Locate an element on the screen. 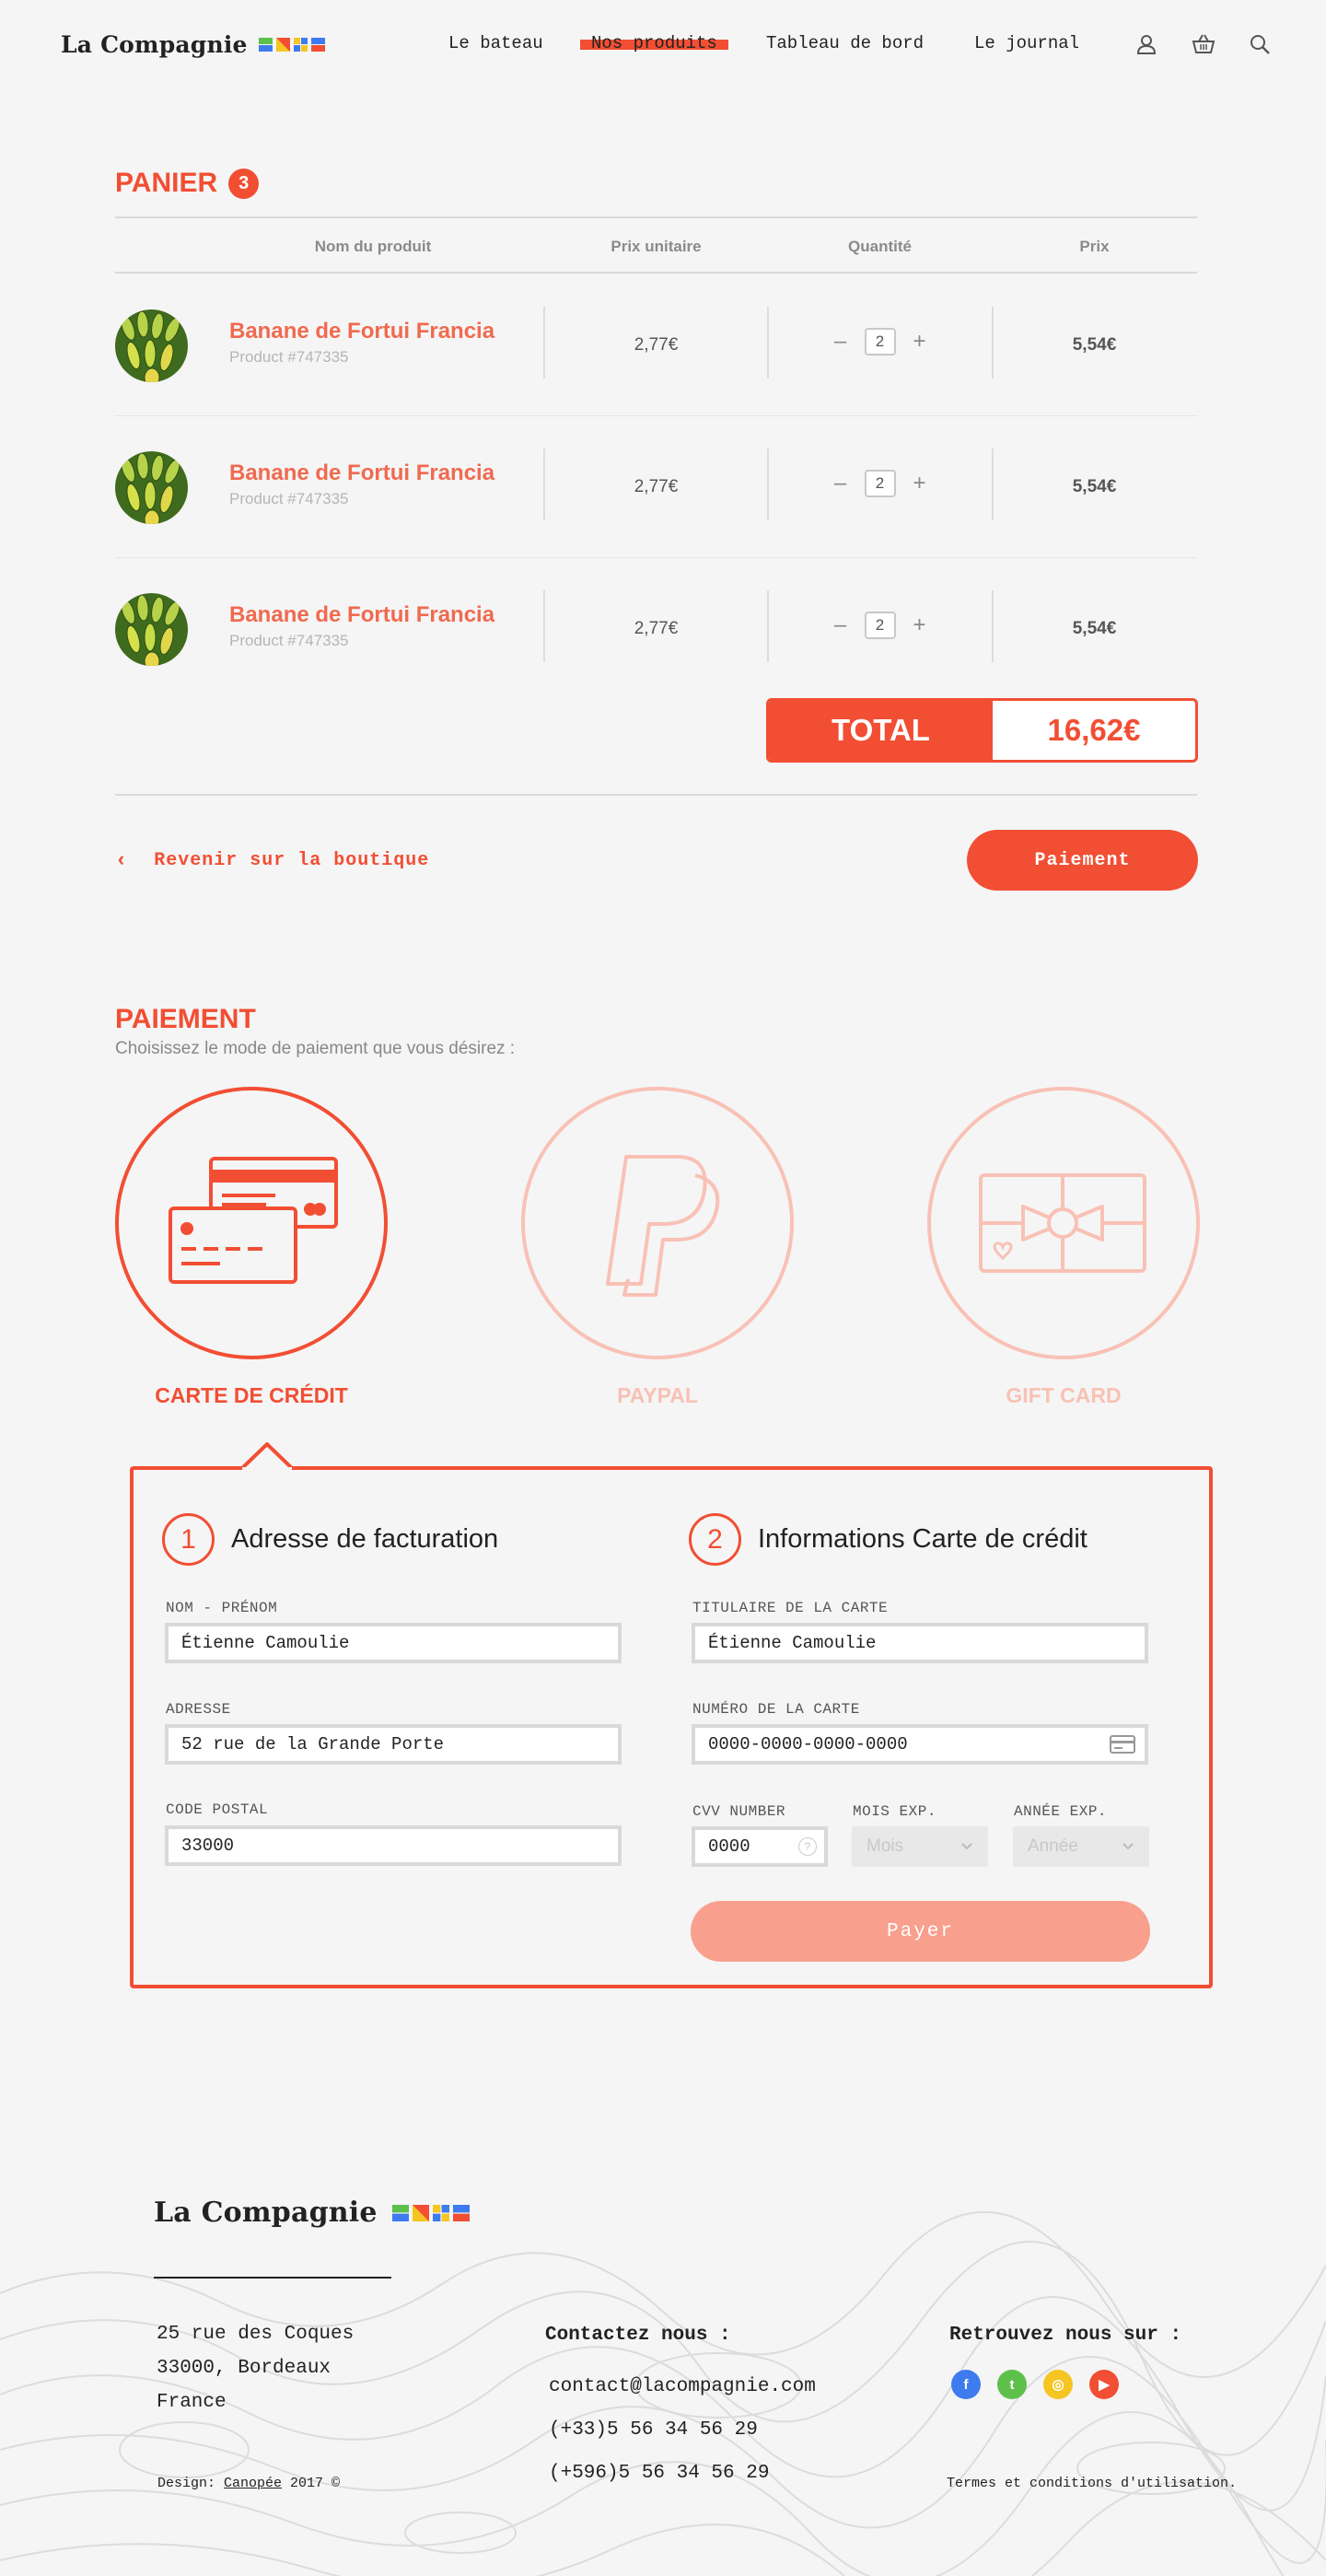  logo: La Compagnie is located at coordinates (193, 44).